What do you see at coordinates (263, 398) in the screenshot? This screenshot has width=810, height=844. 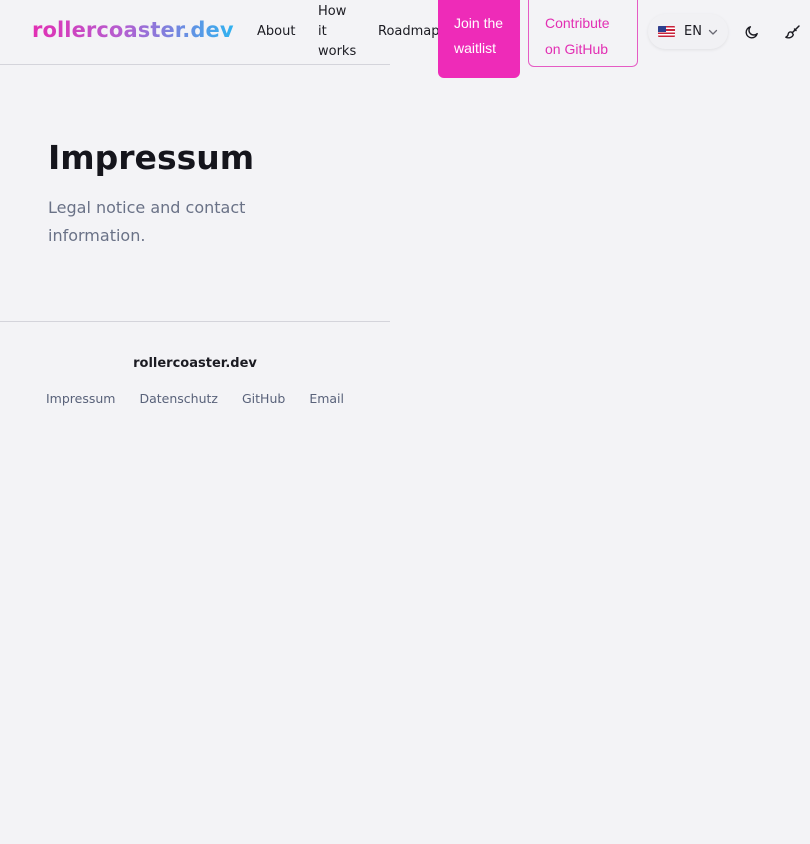 I see `footer-link-github: GitHub` at bounding box center [263, 398].